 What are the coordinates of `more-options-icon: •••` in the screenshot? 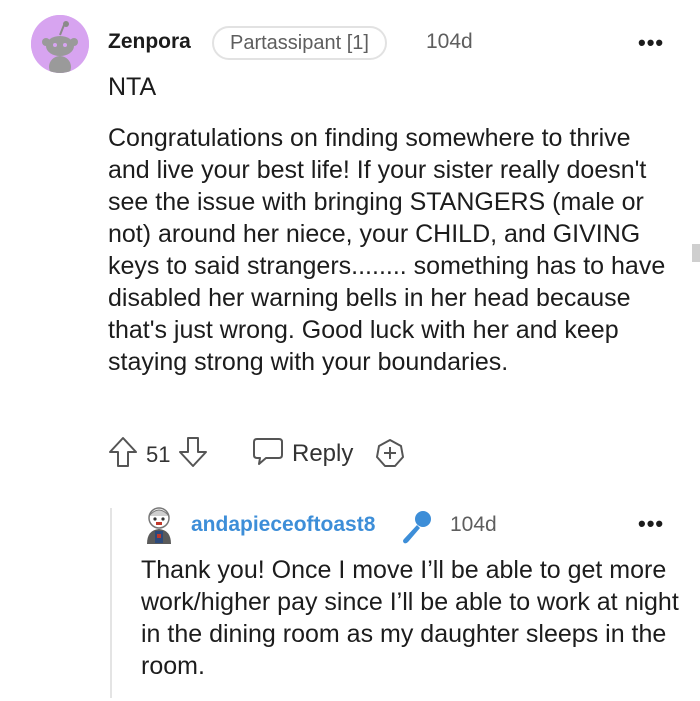 It's located at (651, 43).